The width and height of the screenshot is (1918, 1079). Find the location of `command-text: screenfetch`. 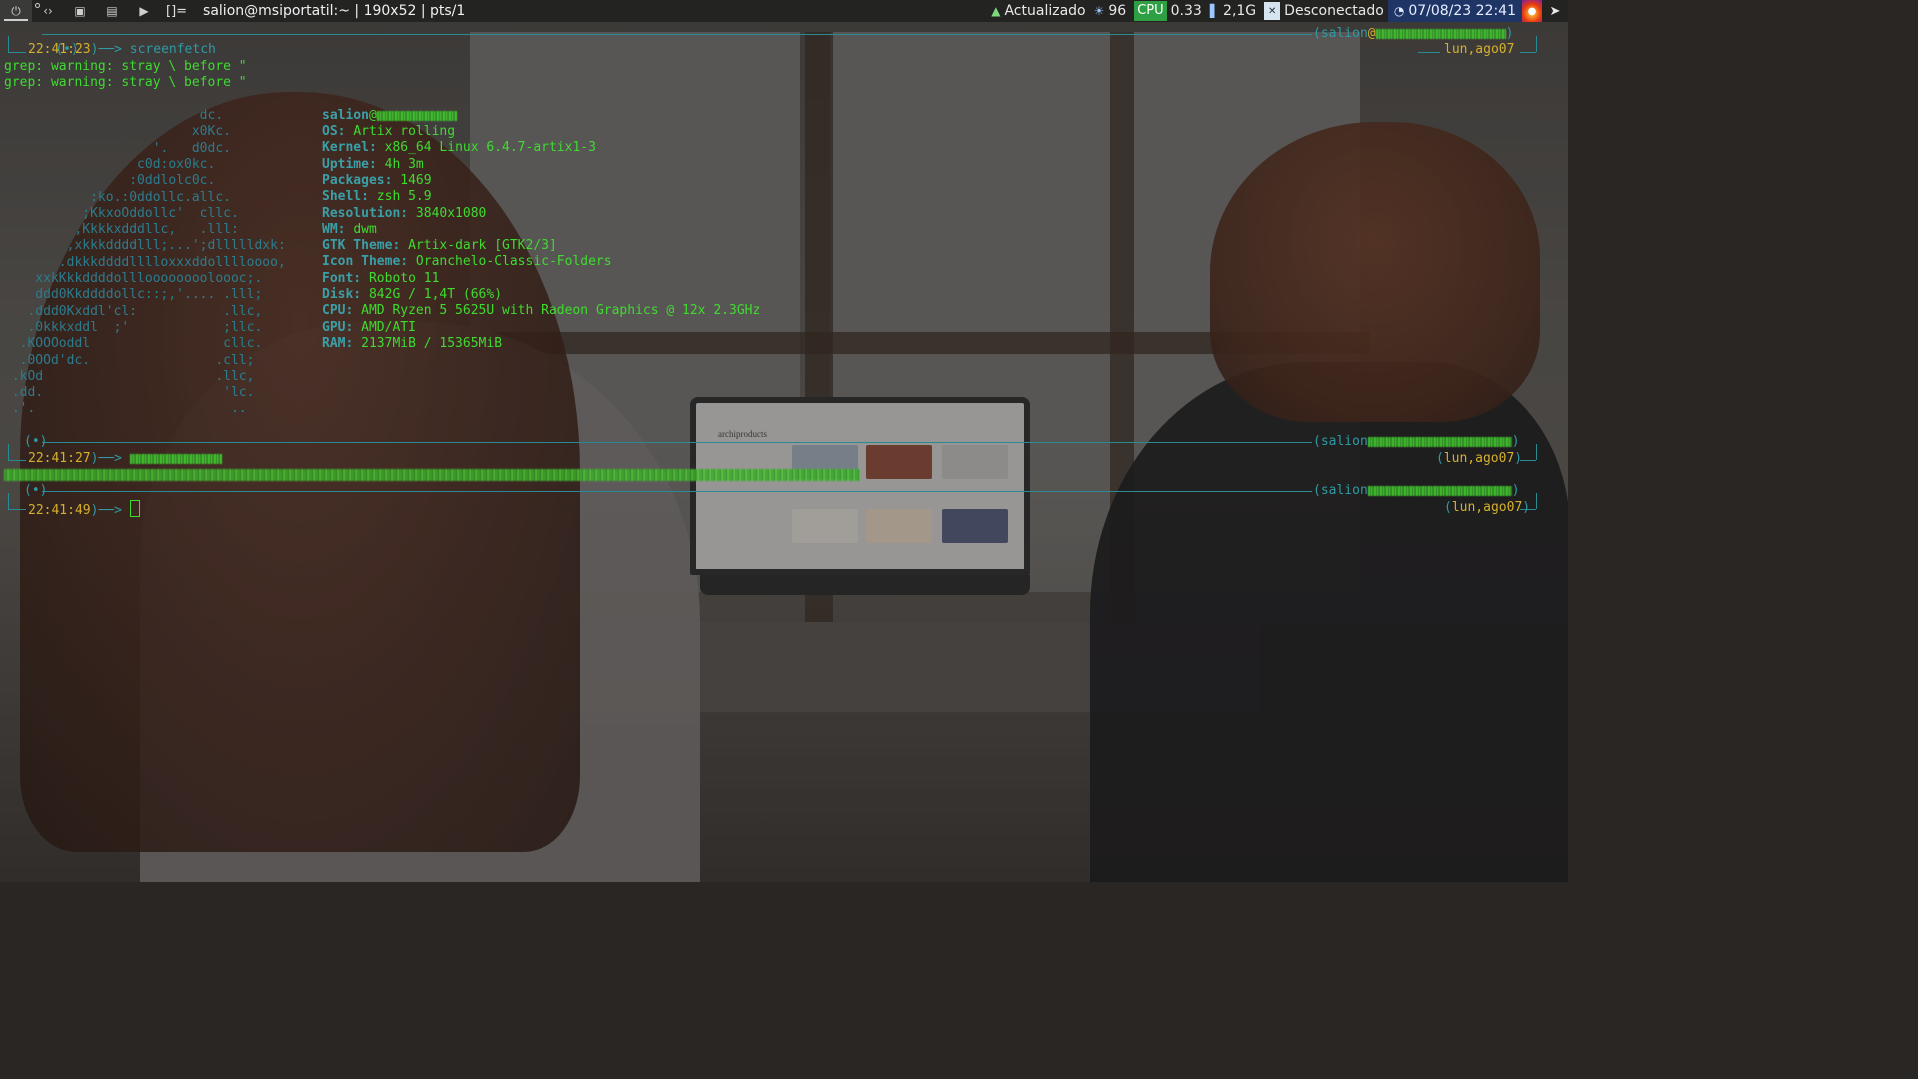

command-text: screenfetch is located at coordinates (172, 49).